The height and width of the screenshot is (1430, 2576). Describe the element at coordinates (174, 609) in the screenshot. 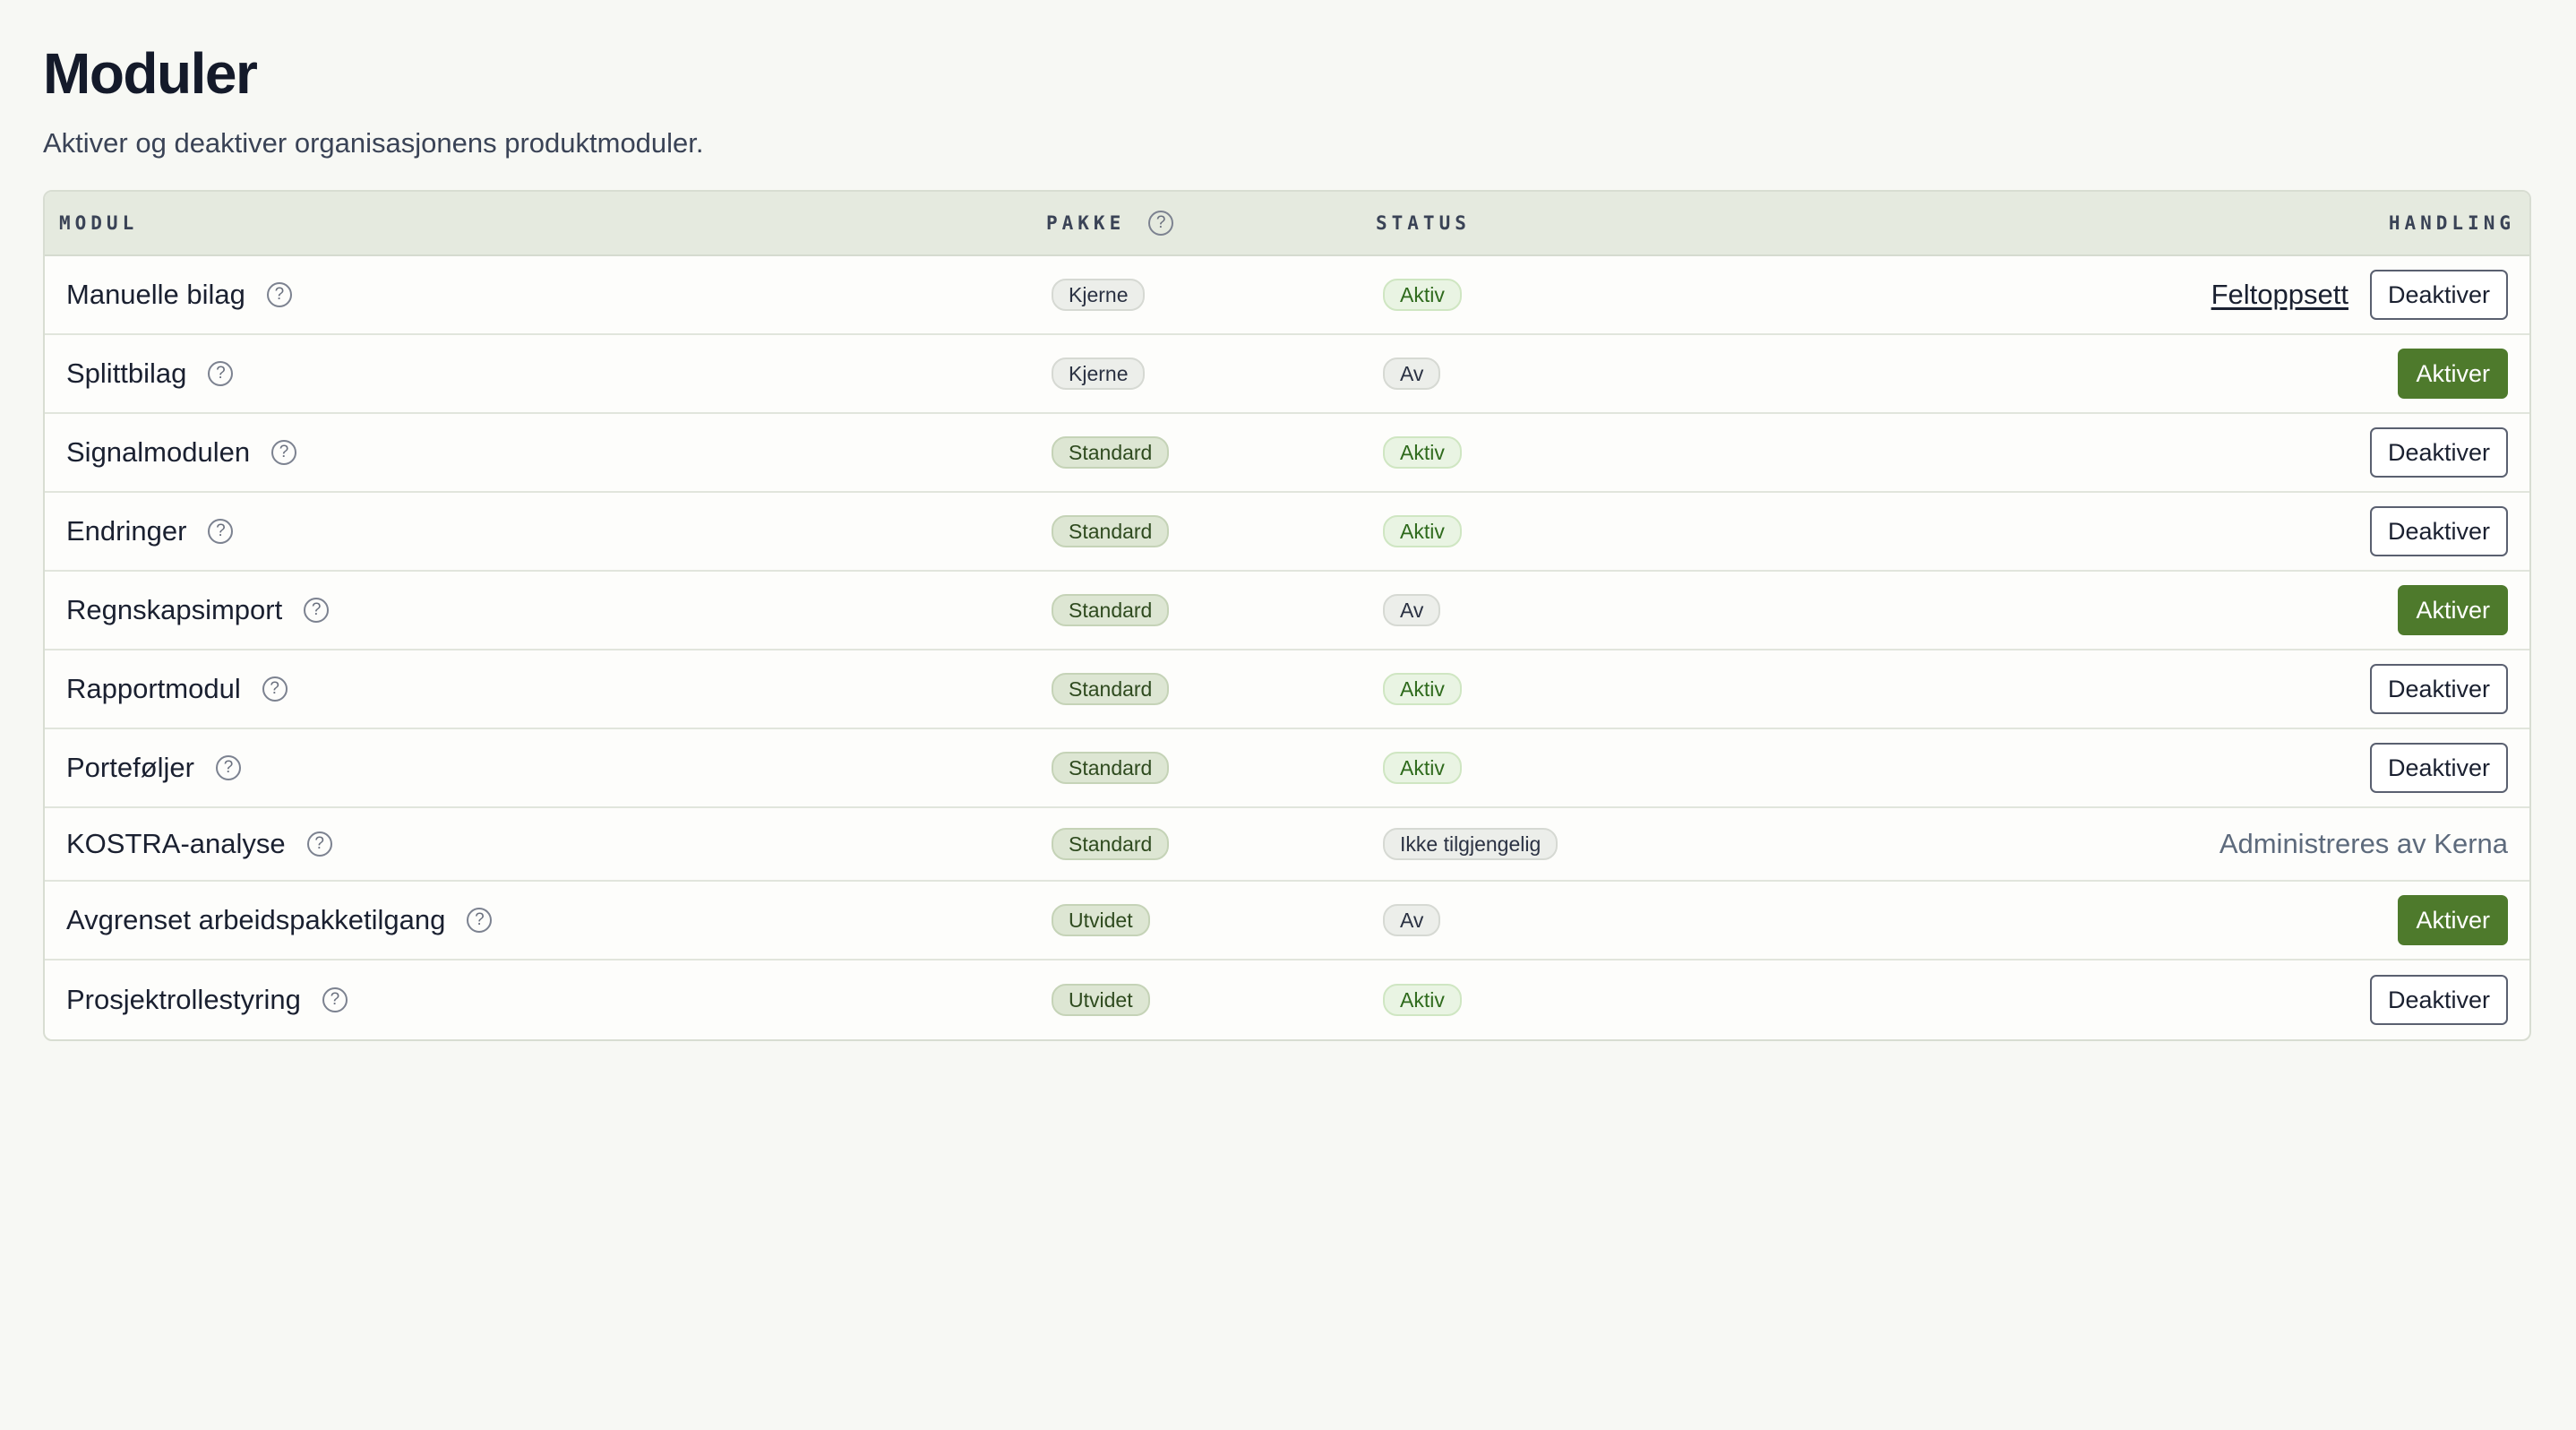

I see `module-name: Regnskapsimport` at that location.